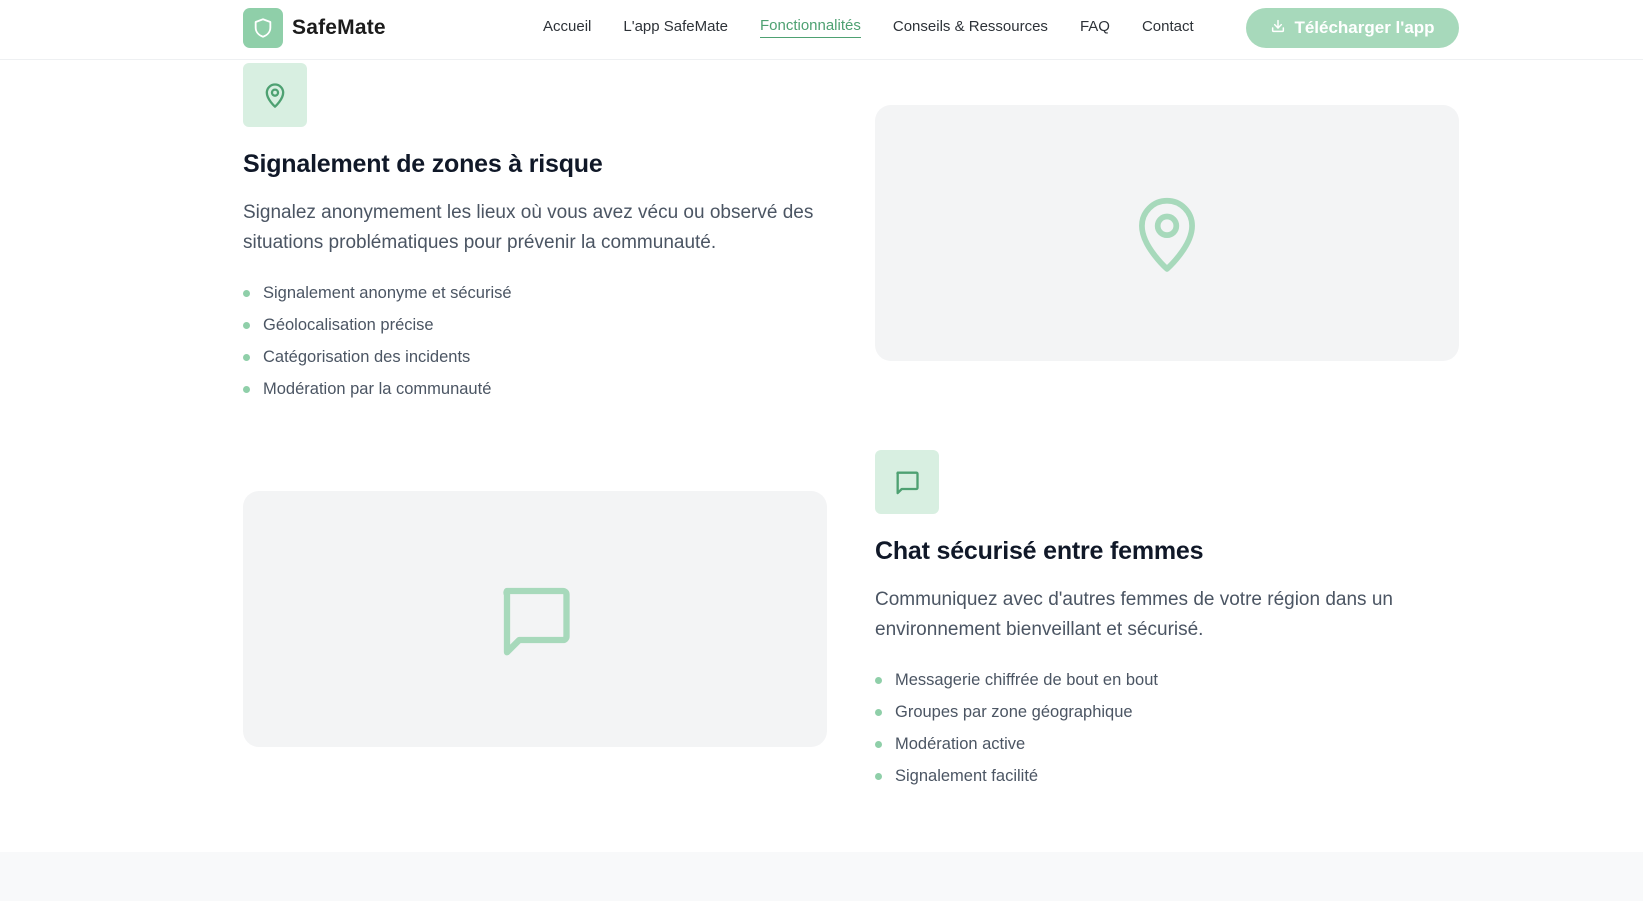 The image size is (1643, 901). I want to click on feature-icon-tile-chat, so click(907, 482).